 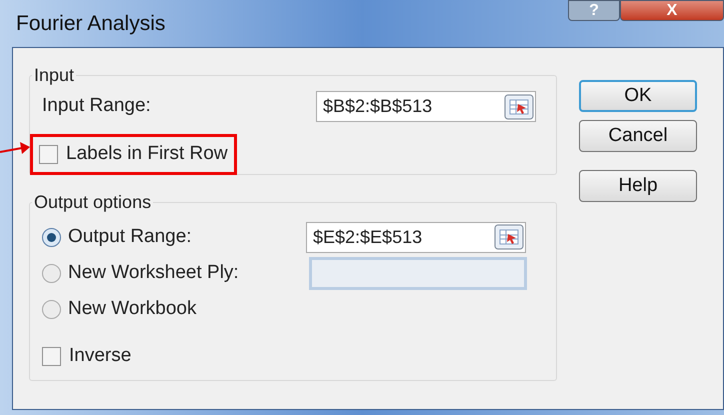 What do you see at coordinates (96, 106) in the screenshot?
I see `field-label: Input Range:` at bounding box center [96, 106].